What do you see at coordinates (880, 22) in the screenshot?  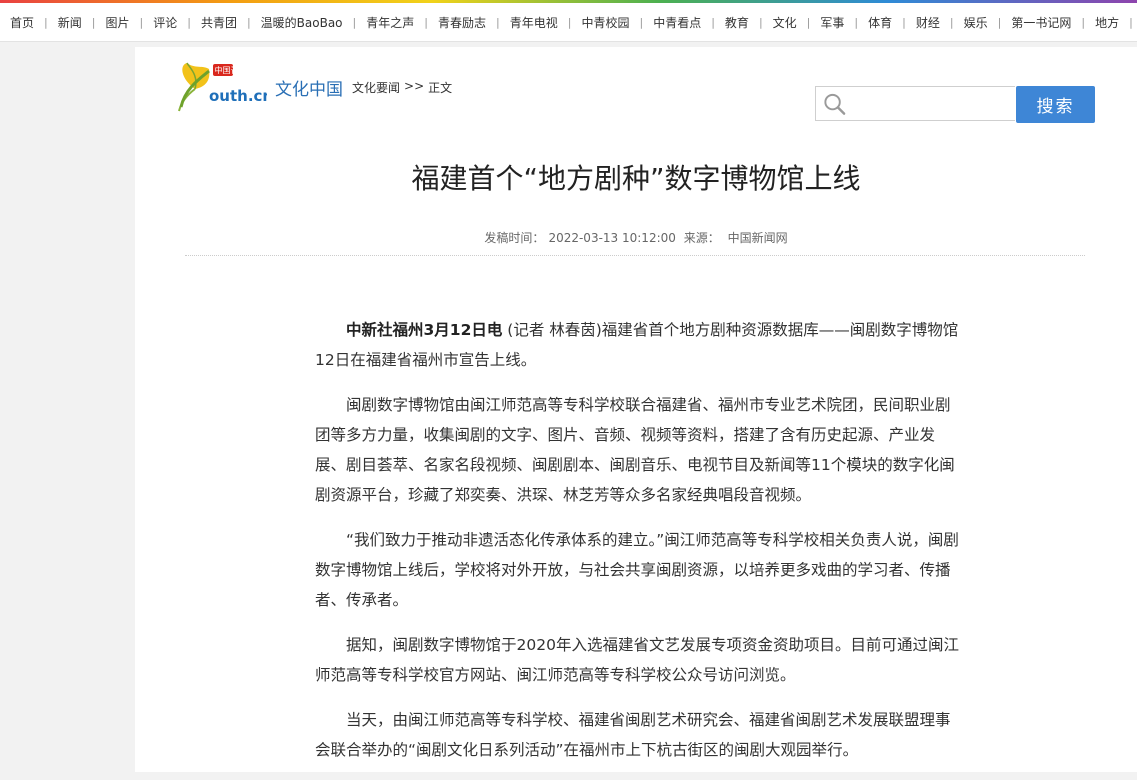 I see `nav-item: 体育` at bounding box center [880, 22].